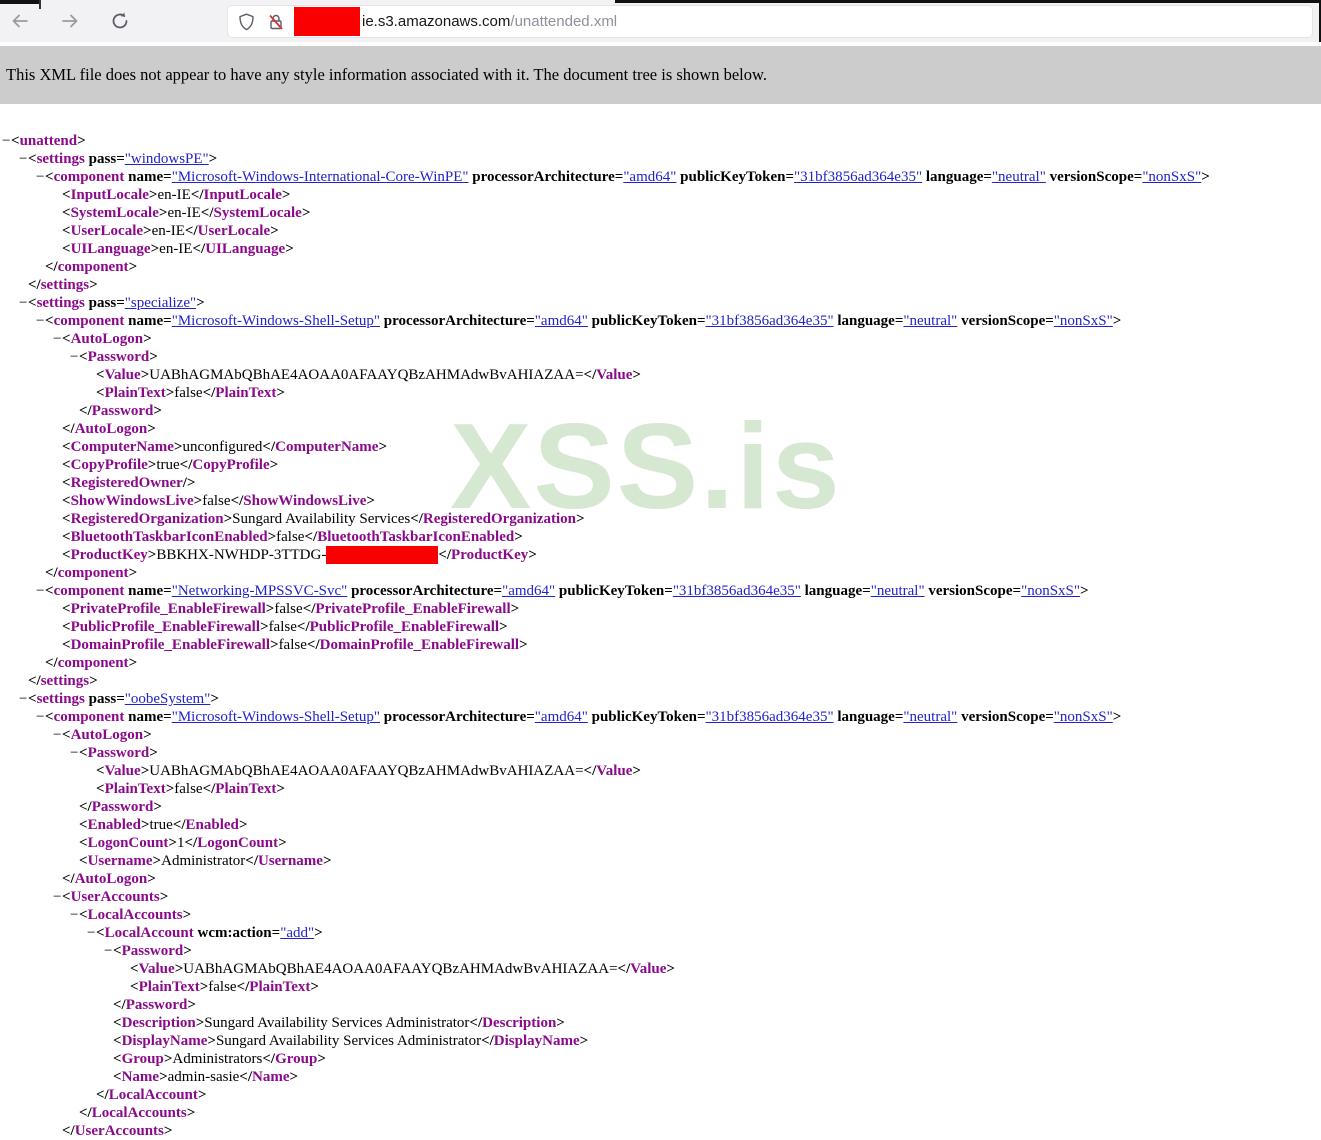 Image resolution: width=1321 pixels, height=1140 pixels. What do you see at coordinates (161, 825) in the screenshot?
I see `xml-text: true` at bounding box center [161, 825].